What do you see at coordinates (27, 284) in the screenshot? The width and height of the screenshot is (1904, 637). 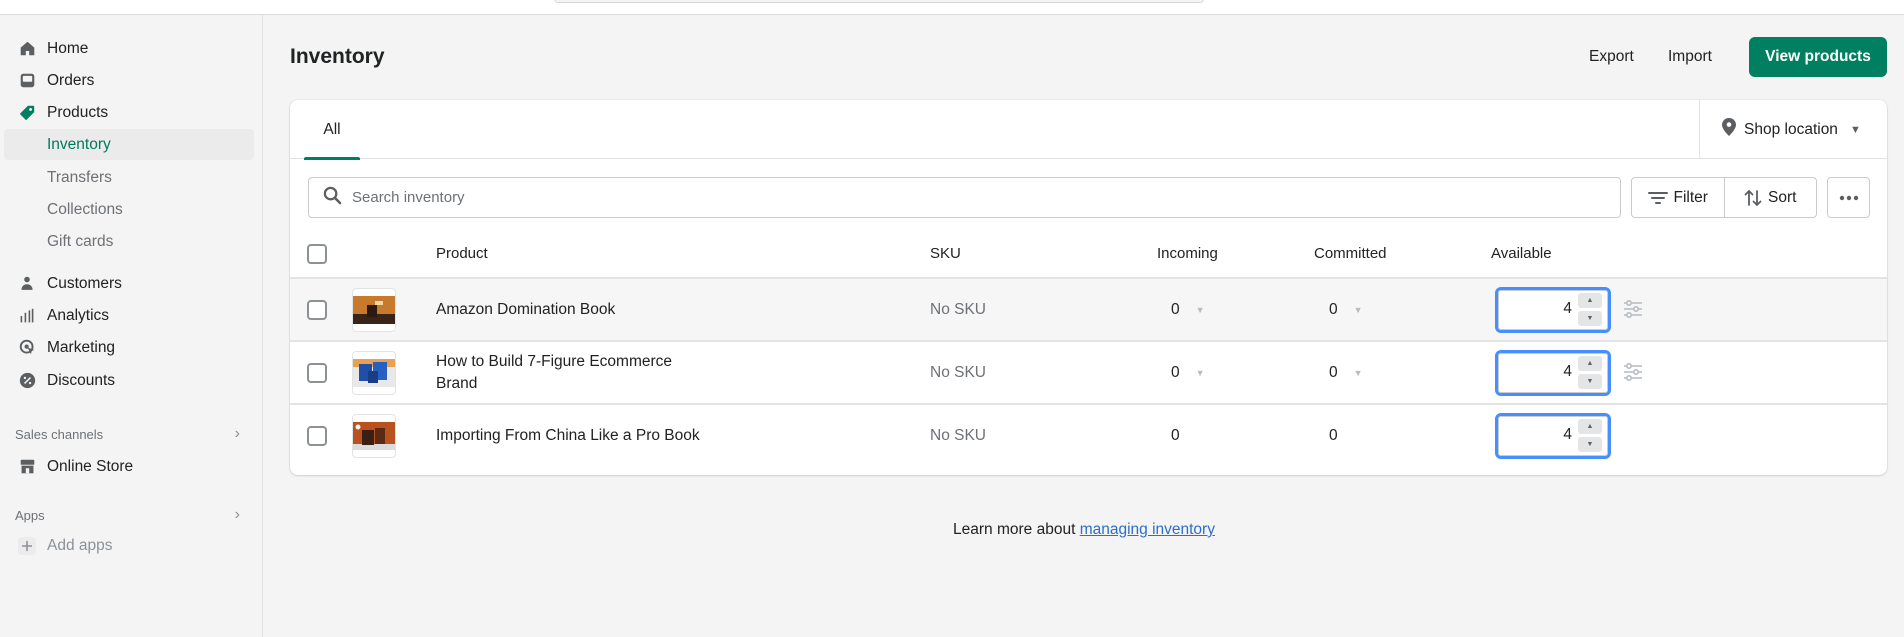 I see `person-icon` at bounding box center [27, 284].